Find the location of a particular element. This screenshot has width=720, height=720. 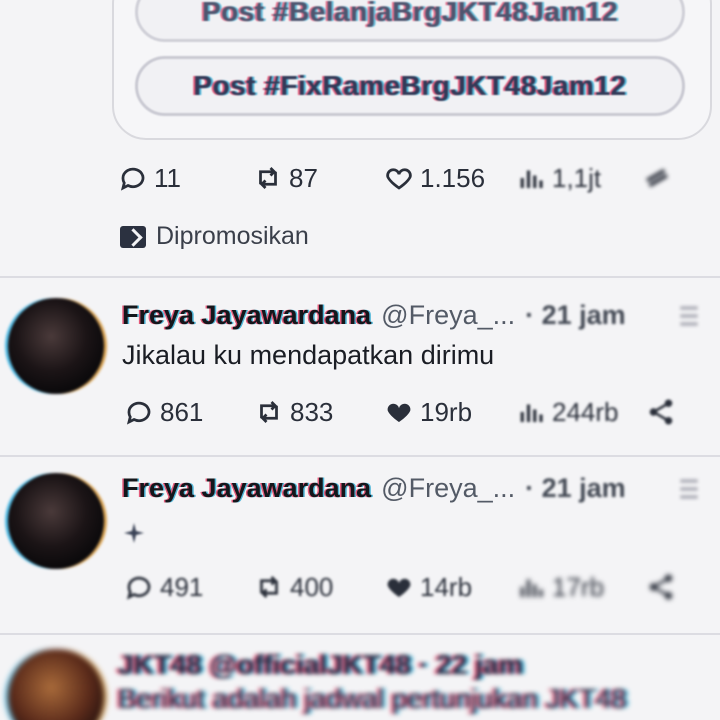

reply-count: 491 is located at coordinates (182, 586).